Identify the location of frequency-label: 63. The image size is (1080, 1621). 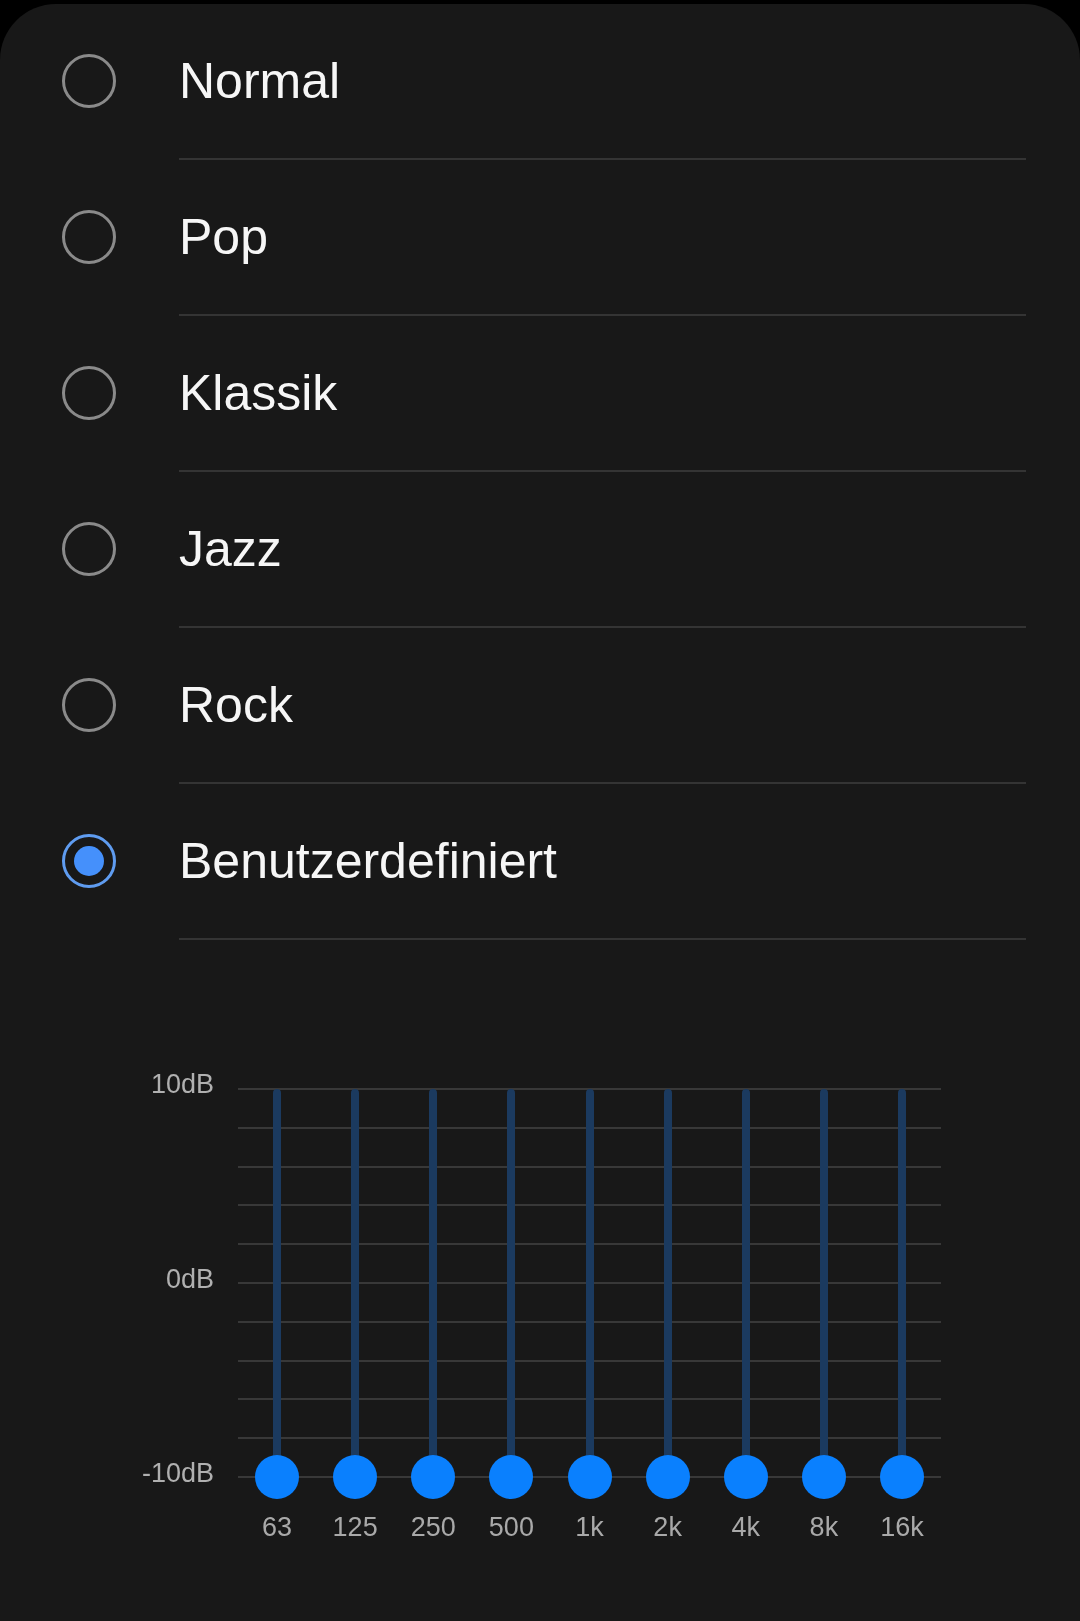
(276, 1527).